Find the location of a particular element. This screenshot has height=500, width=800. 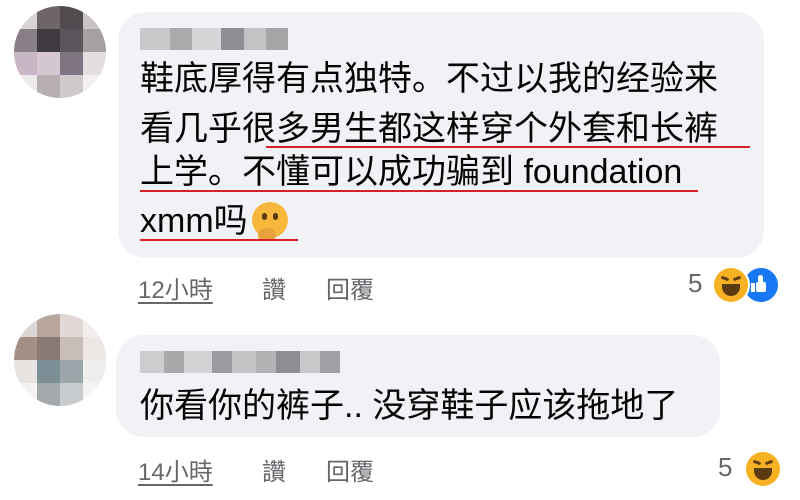

thinking-face-emoji-icon is located at coordinates (269, 221).